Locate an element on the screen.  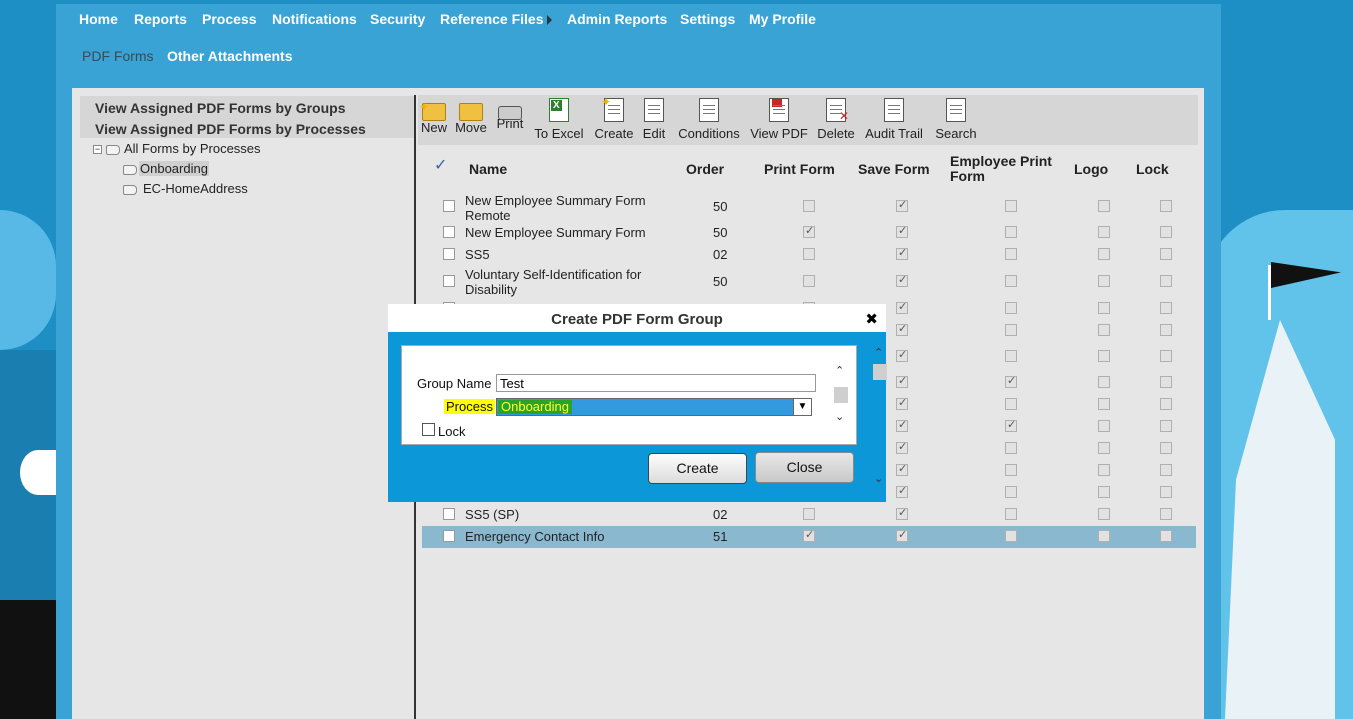
nav-reference-files: Reference Files is located at coordinates (496, 19).